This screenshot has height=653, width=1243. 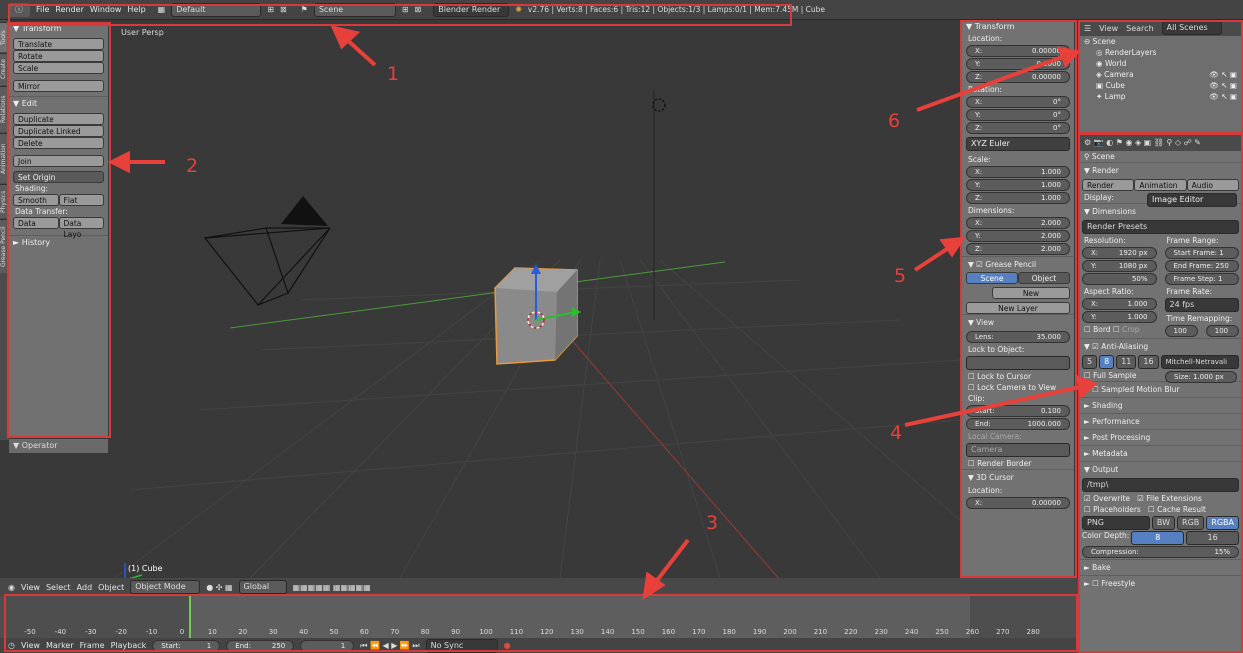 What do you see at coordinates (712, 523) in the screenshot?
I see `annotation-3: 3` at bounding box center [712, 523].